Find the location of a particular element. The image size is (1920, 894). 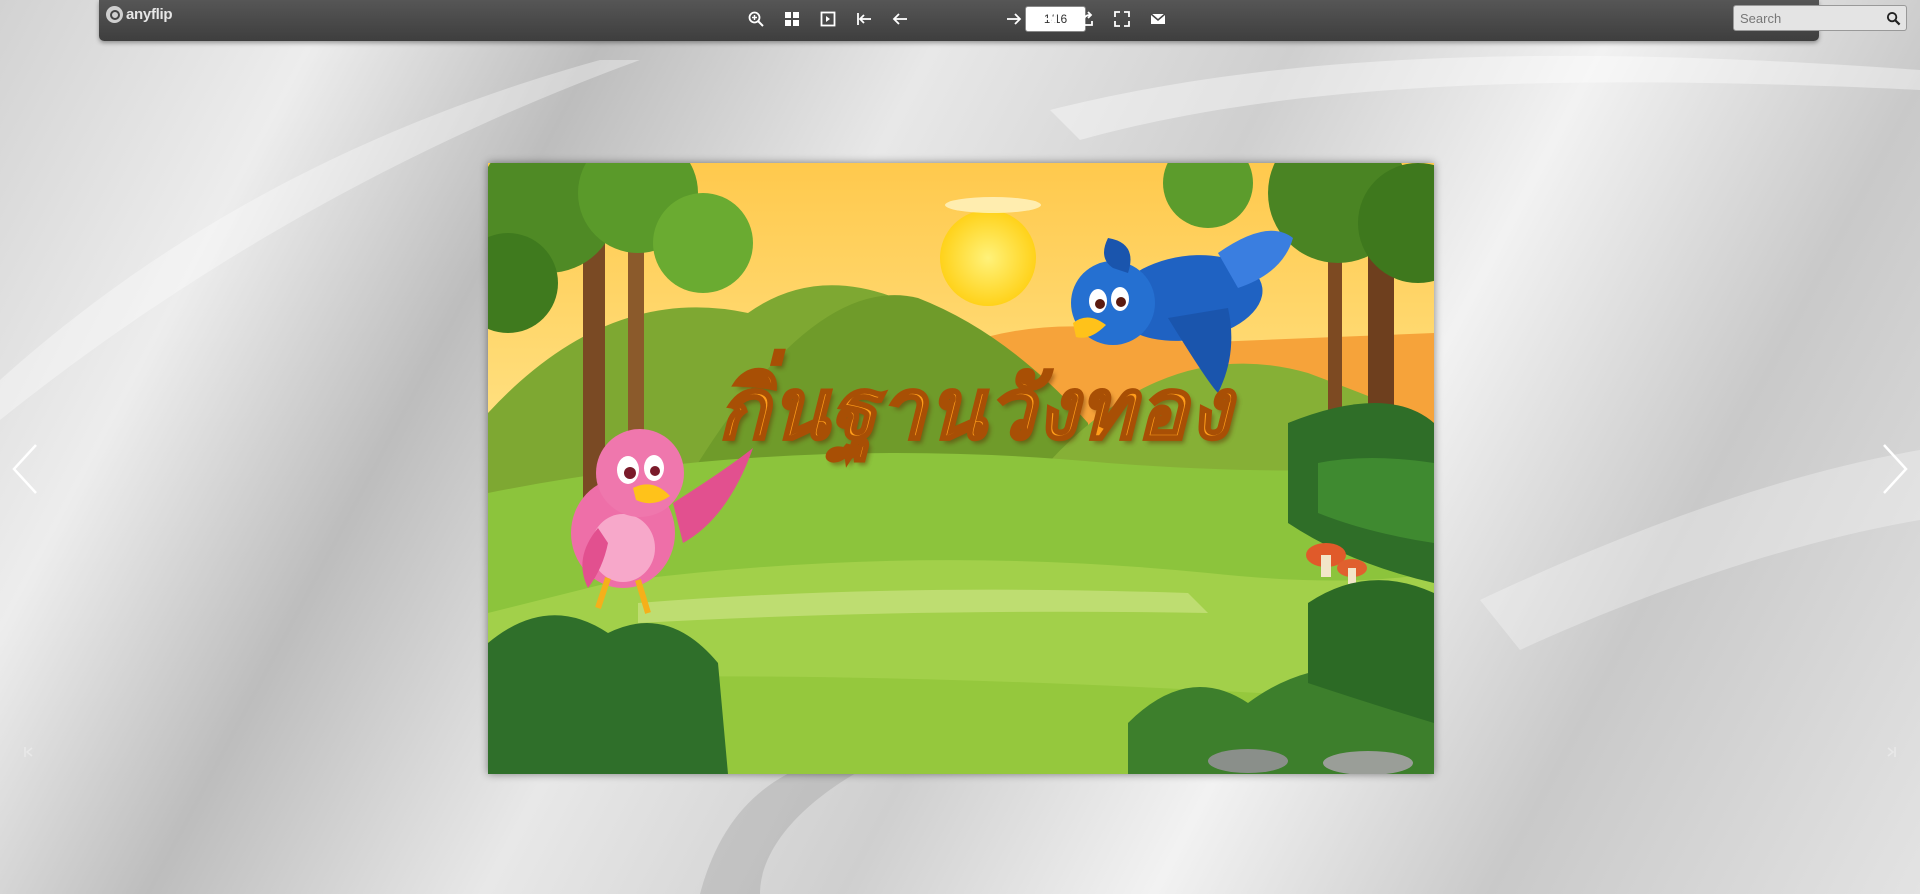

previous-page-button is located at coordinates (900, 19).